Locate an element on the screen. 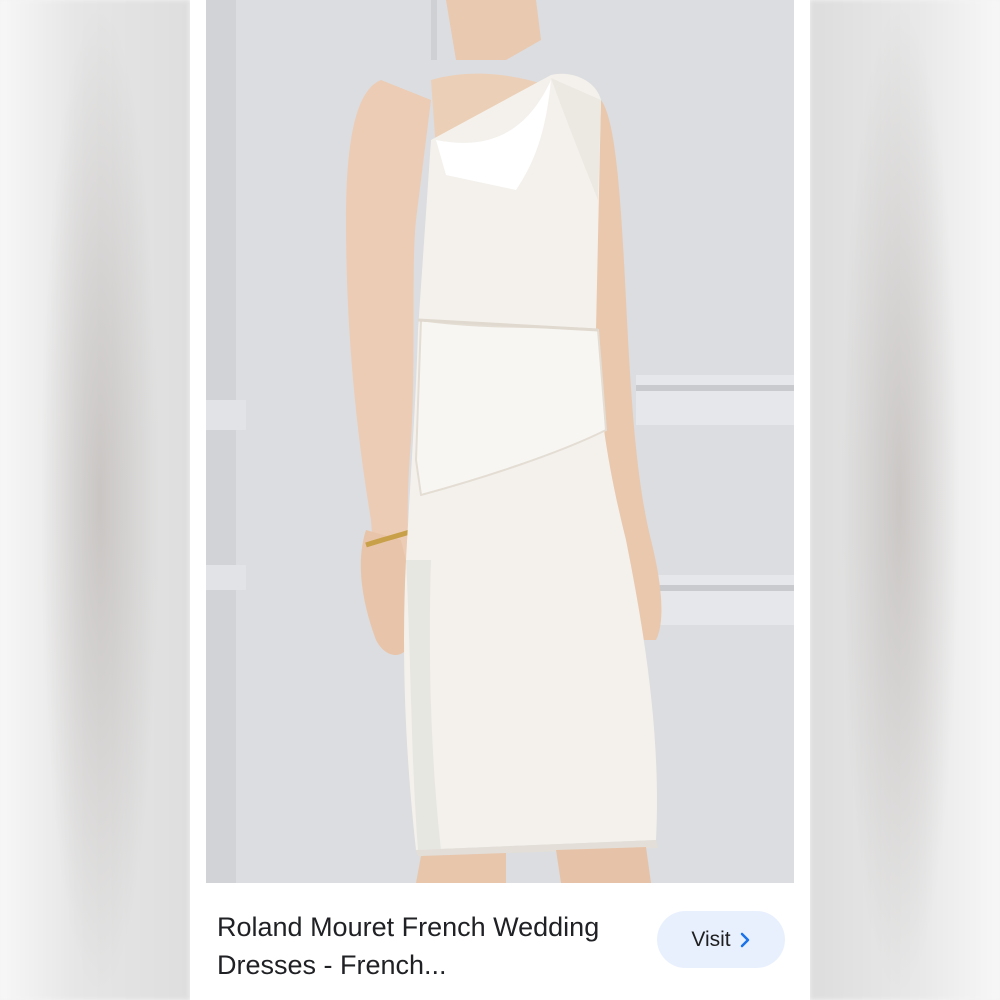 The width and height of the screenshot is (1000, 1000). chevron-right-icon is located at coordinates (744, 939).